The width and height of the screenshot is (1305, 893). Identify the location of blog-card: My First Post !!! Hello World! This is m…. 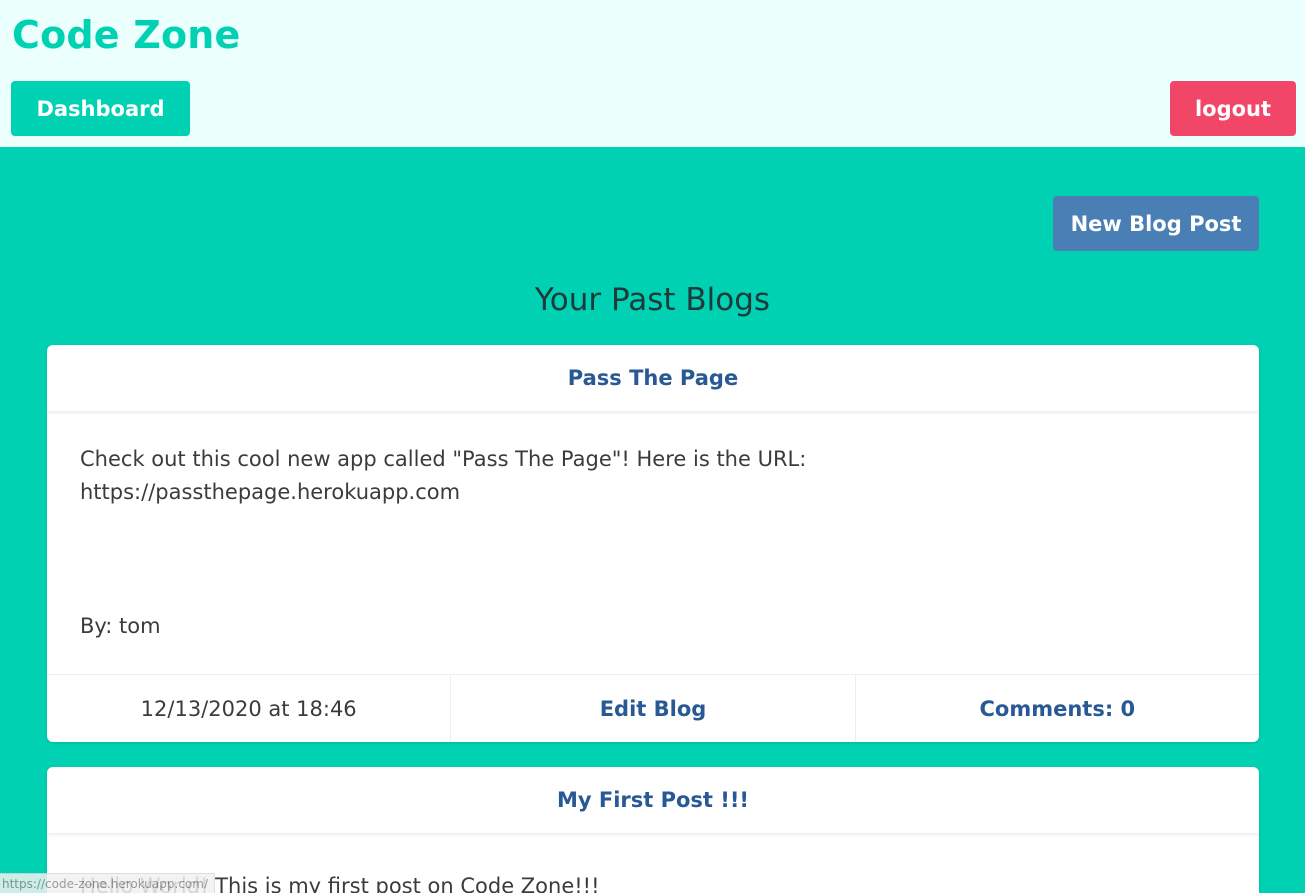
(653, 830).